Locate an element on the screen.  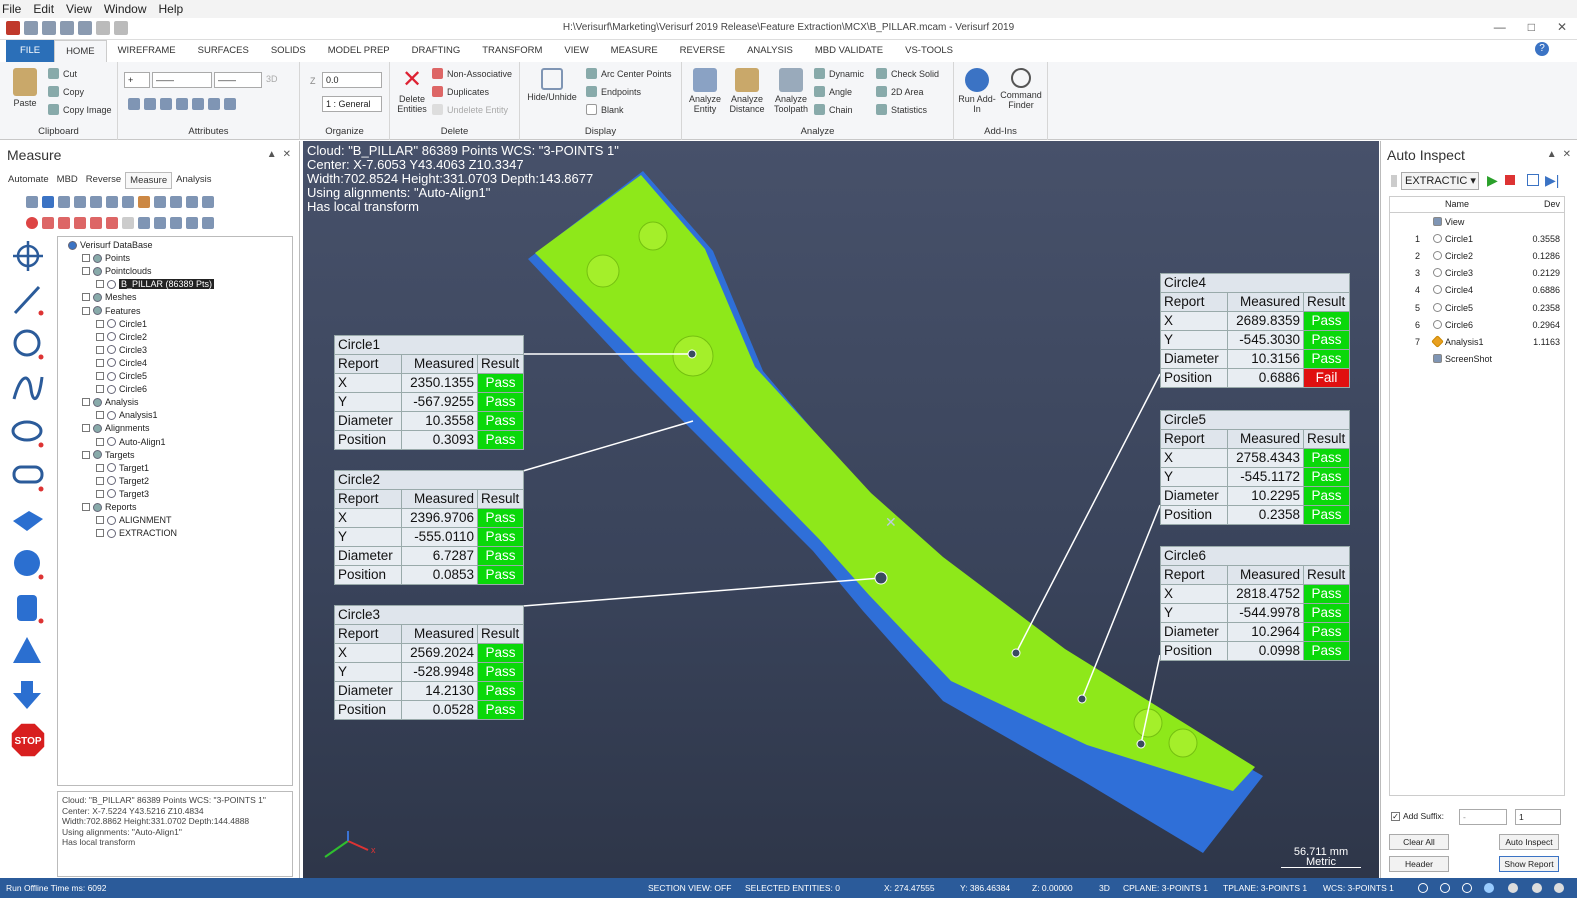
minimize-icon: — is located at coordinates (1500, 27).